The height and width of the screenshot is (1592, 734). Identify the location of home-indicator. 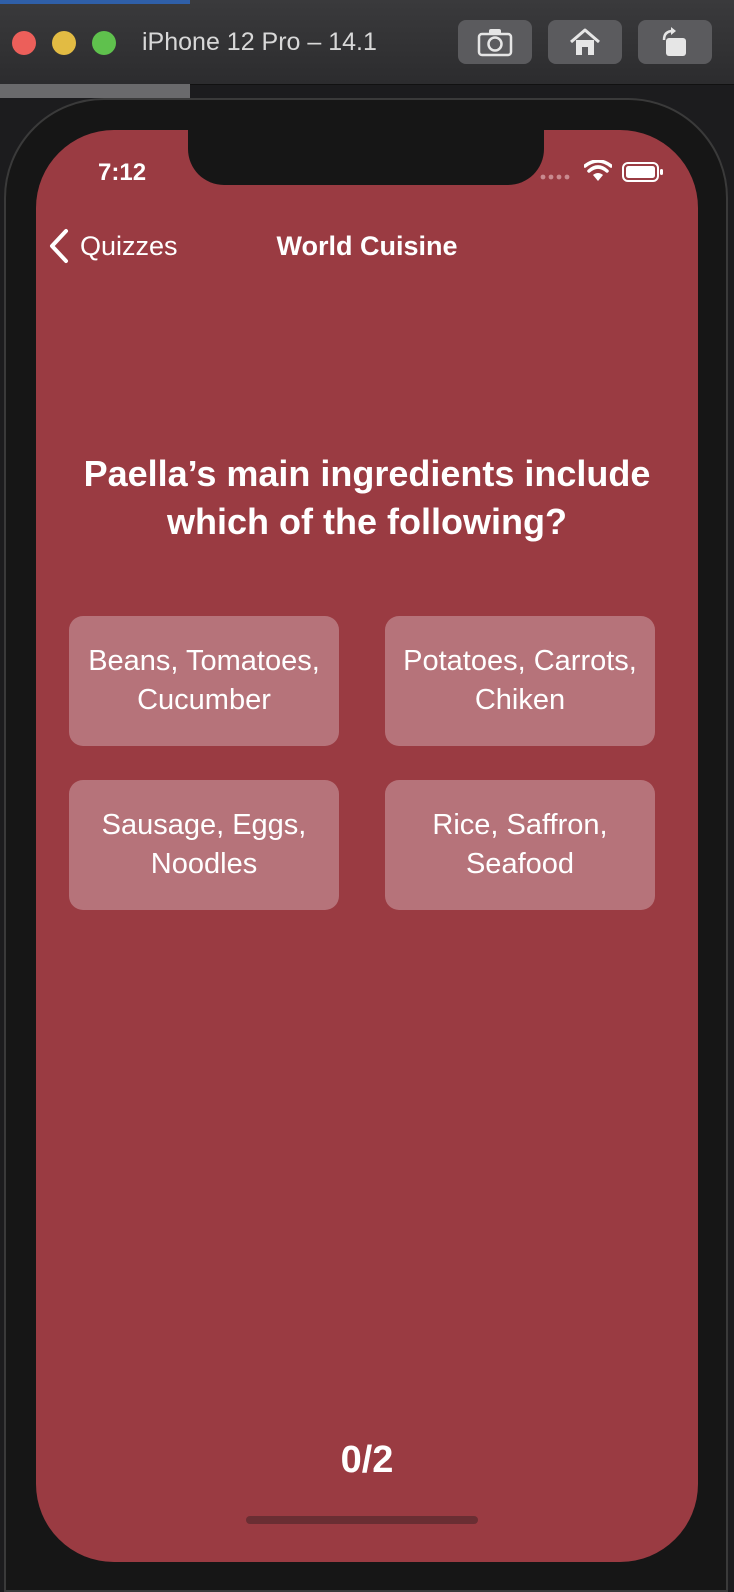
(362, 1520).